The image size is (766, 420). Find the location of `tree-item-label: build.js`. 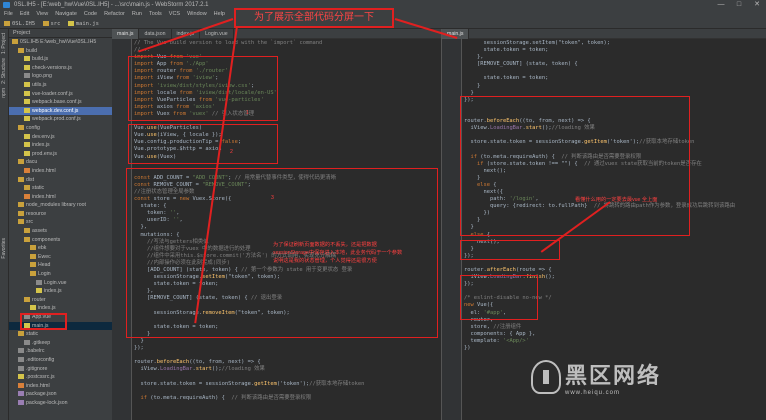

tree-item-label: build.js is located at coordinates (40, 59).